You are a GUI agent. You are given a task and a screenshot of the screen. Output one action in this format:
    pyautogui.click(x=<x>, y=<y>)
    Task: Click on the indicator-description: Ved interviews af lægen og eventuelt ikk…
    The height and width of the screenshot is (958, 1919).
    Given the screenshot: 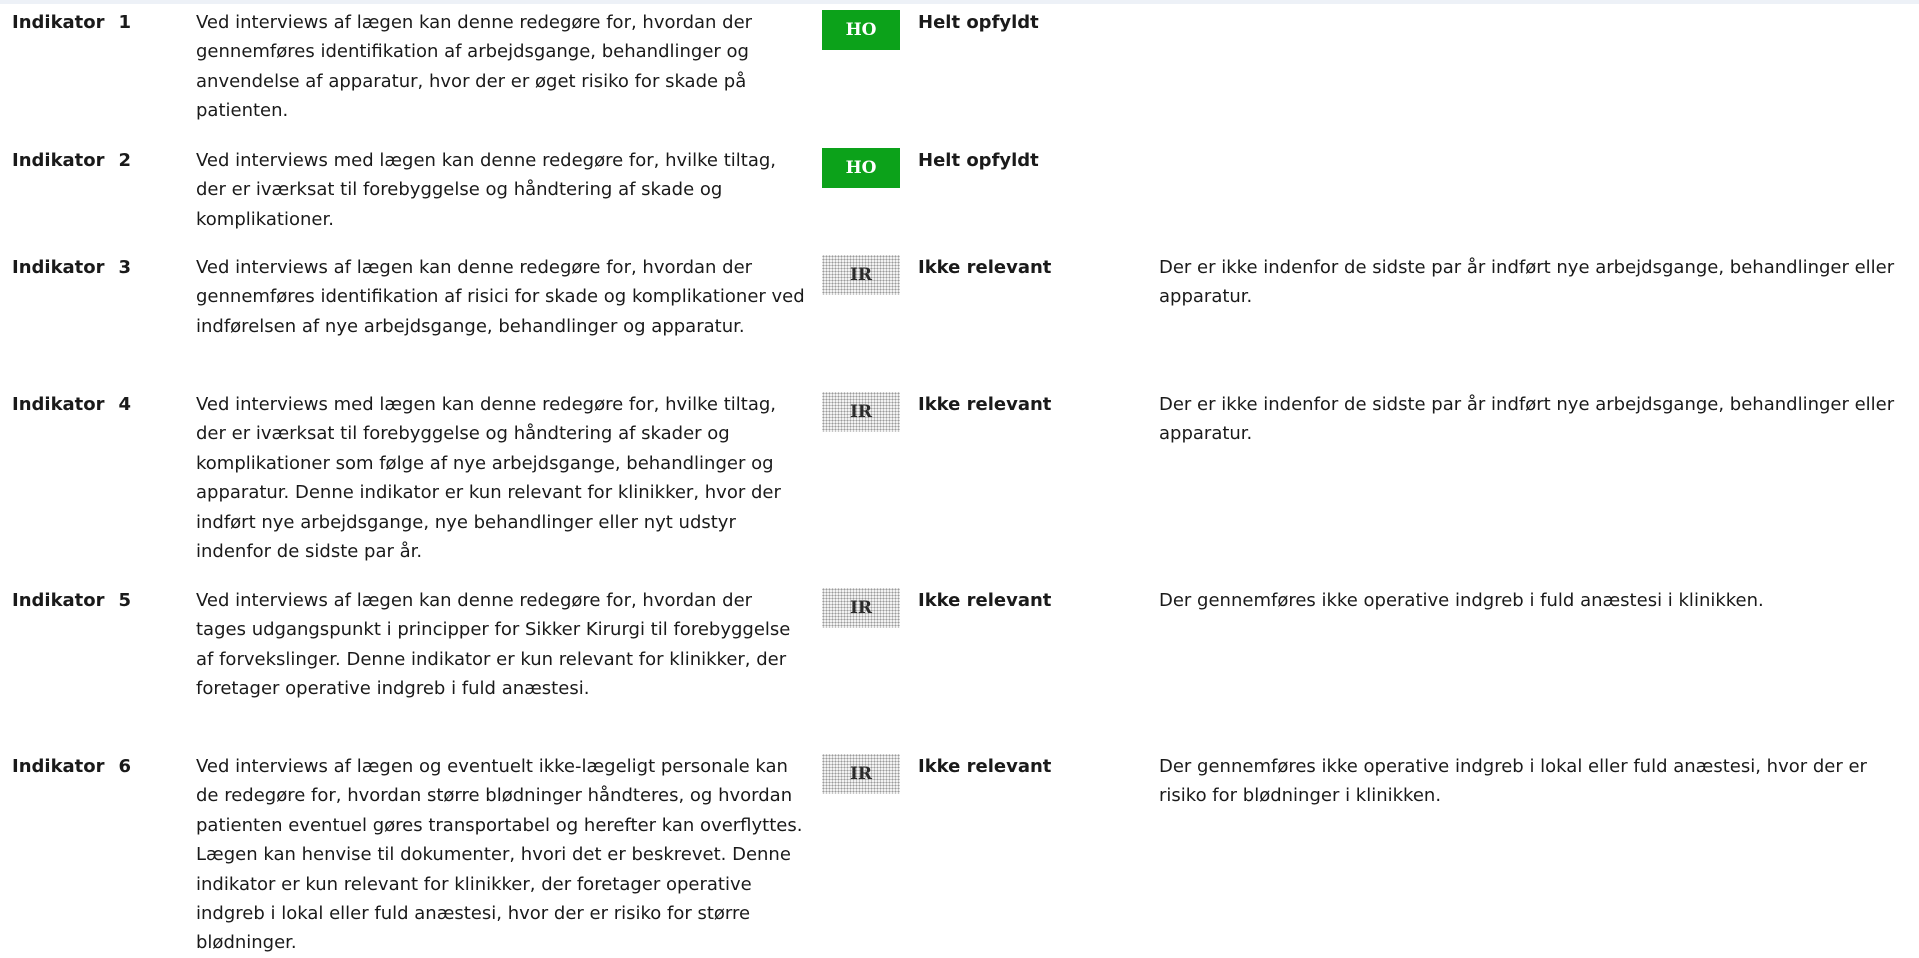 What is the action you would take?
    pyautogui.click(x=499, y=855)
    